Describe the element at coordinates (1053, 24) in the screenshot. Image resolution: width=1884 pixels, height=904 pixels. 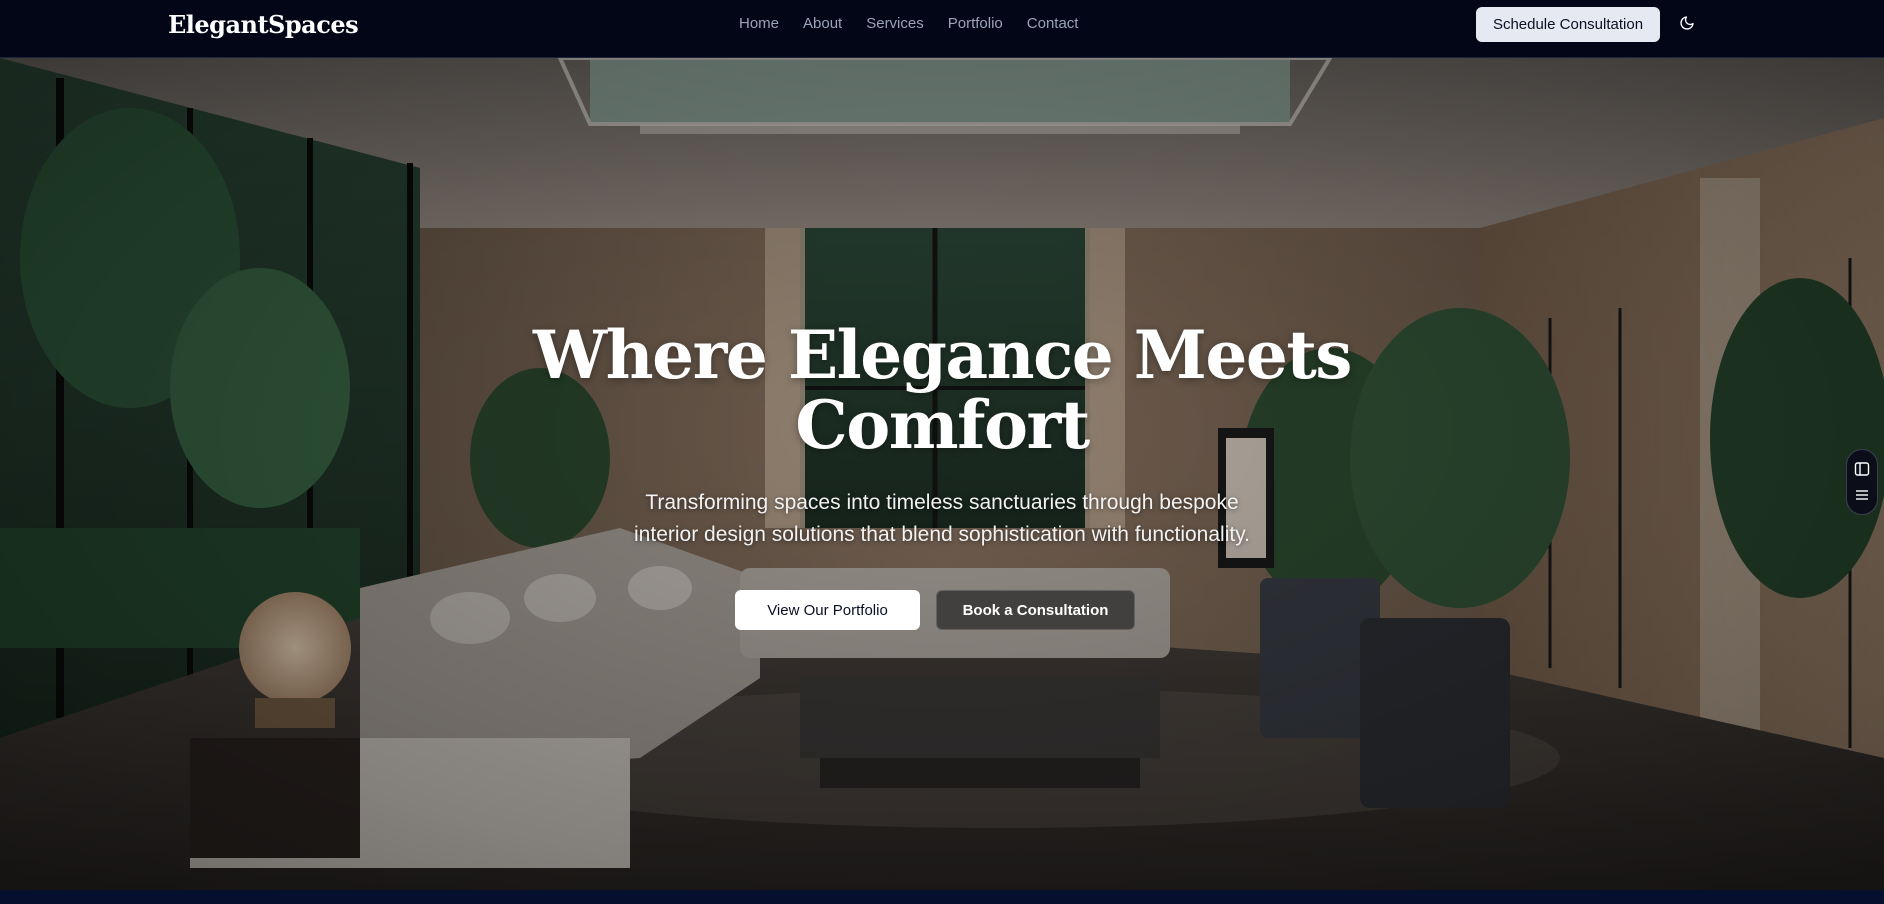
I see `nav-link-contact: Contact` at that location.